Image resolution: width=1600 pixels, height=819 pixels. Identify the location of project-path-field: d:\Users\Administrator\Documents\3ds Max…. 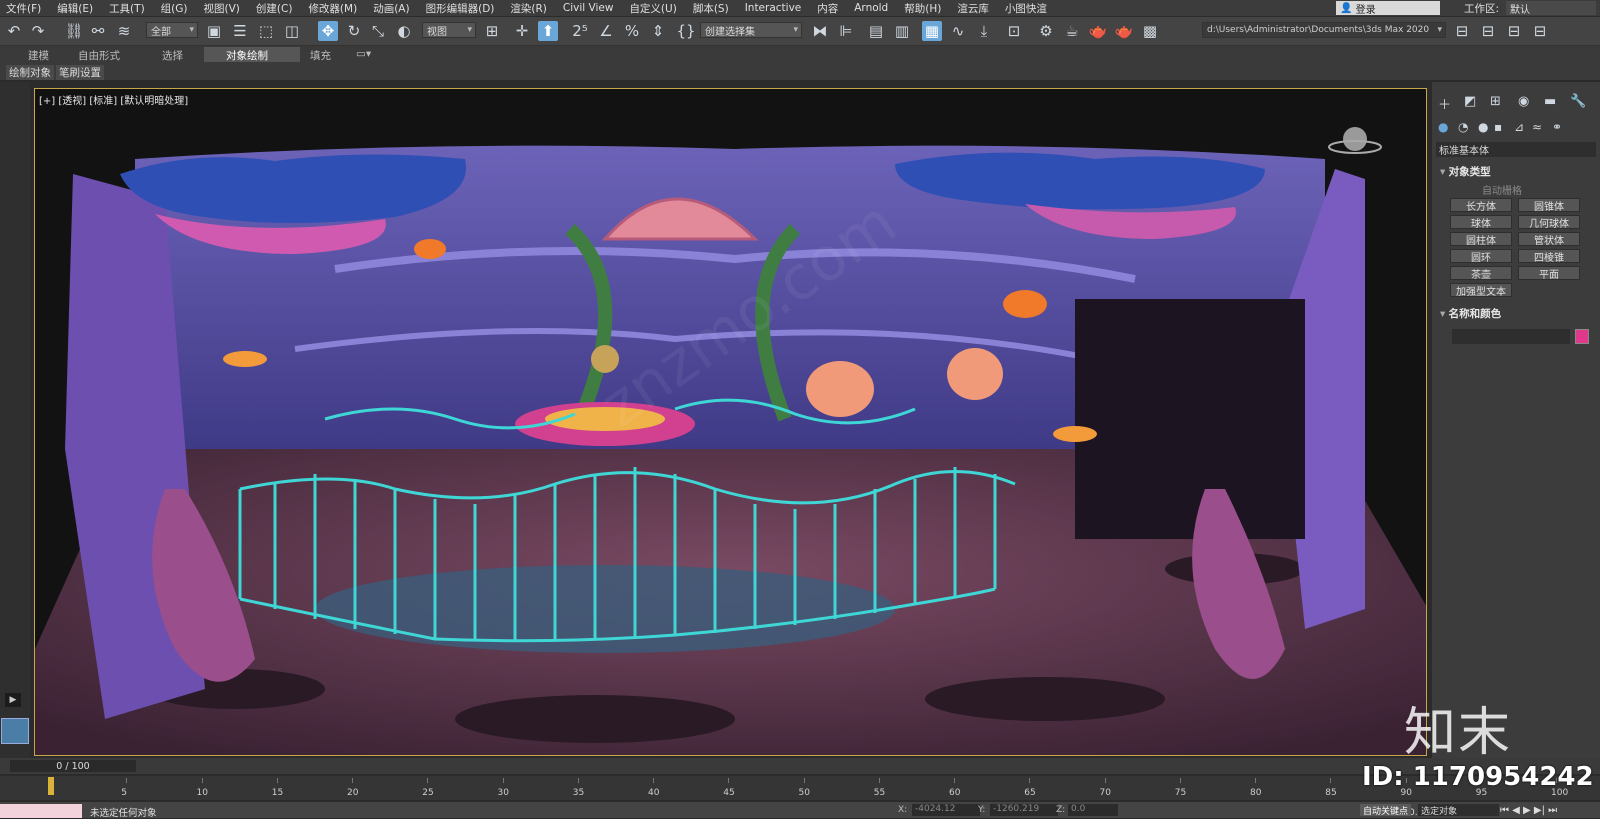
(1324, 30).